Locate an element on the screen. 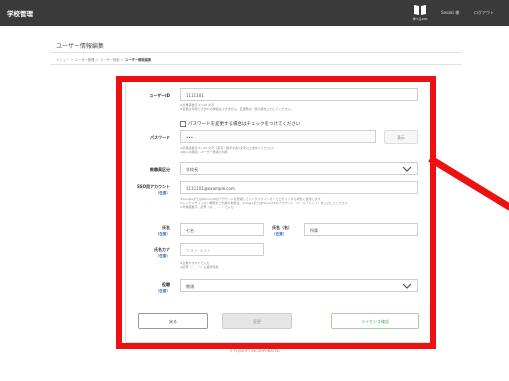 The width and height of the screenshot is (509, 381). book-icon is located at coordinates (420, 10).